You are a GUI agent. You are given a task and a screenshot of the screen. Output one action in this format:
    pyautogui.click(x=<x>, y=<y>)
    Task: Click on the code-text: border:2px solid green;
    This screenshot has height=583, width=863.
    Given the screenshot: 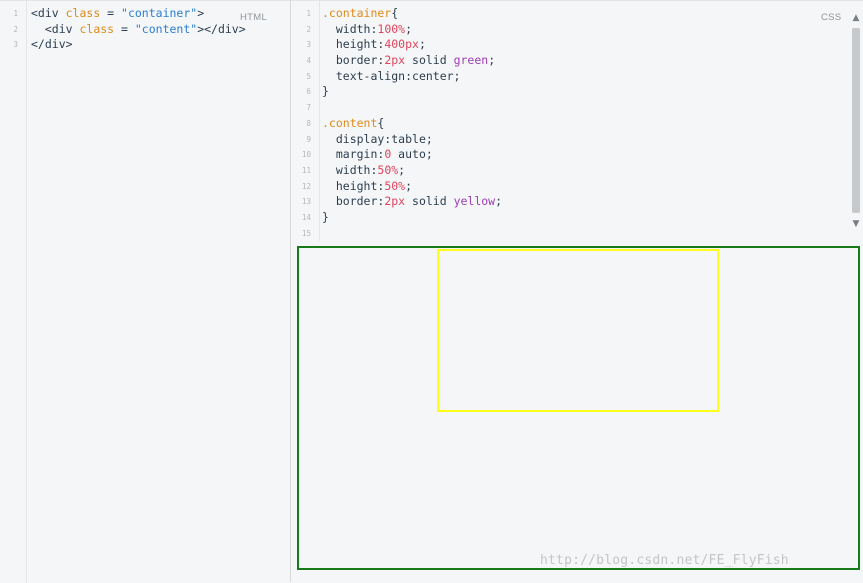 What is the action you would take?
    pyautogui.click(x=408, y=61)
    